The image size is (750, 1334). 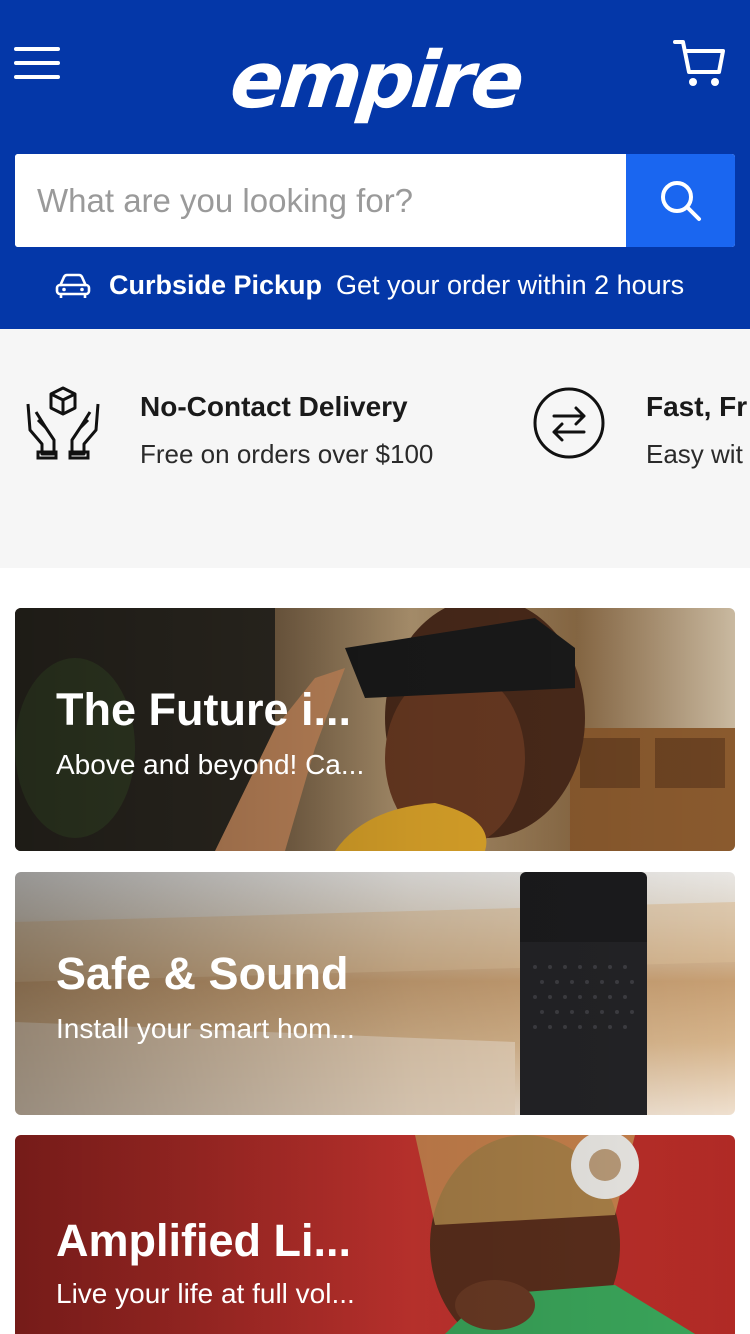 I want to click on exchange-arrows-icon, so click(x=569, y=423).